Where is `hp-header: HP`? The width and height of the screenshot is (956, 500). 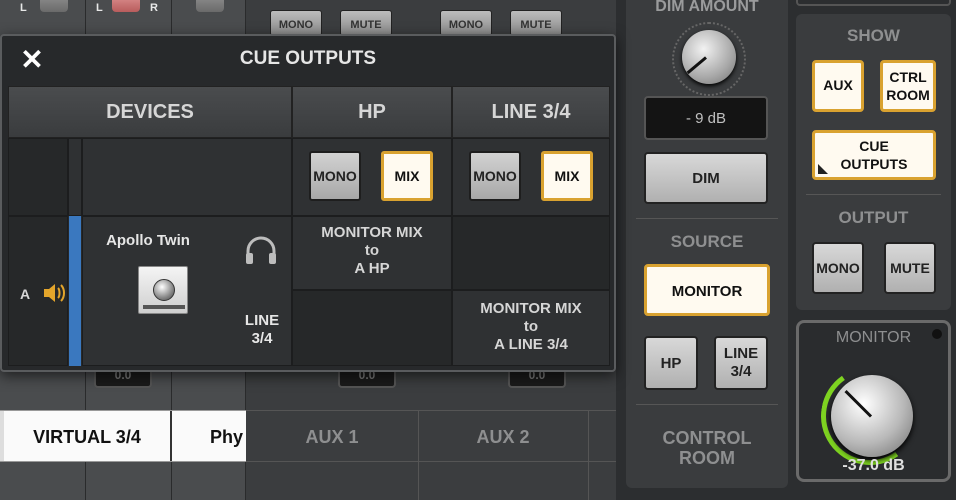 hp-header: HP is located at coordinates (372, 112).